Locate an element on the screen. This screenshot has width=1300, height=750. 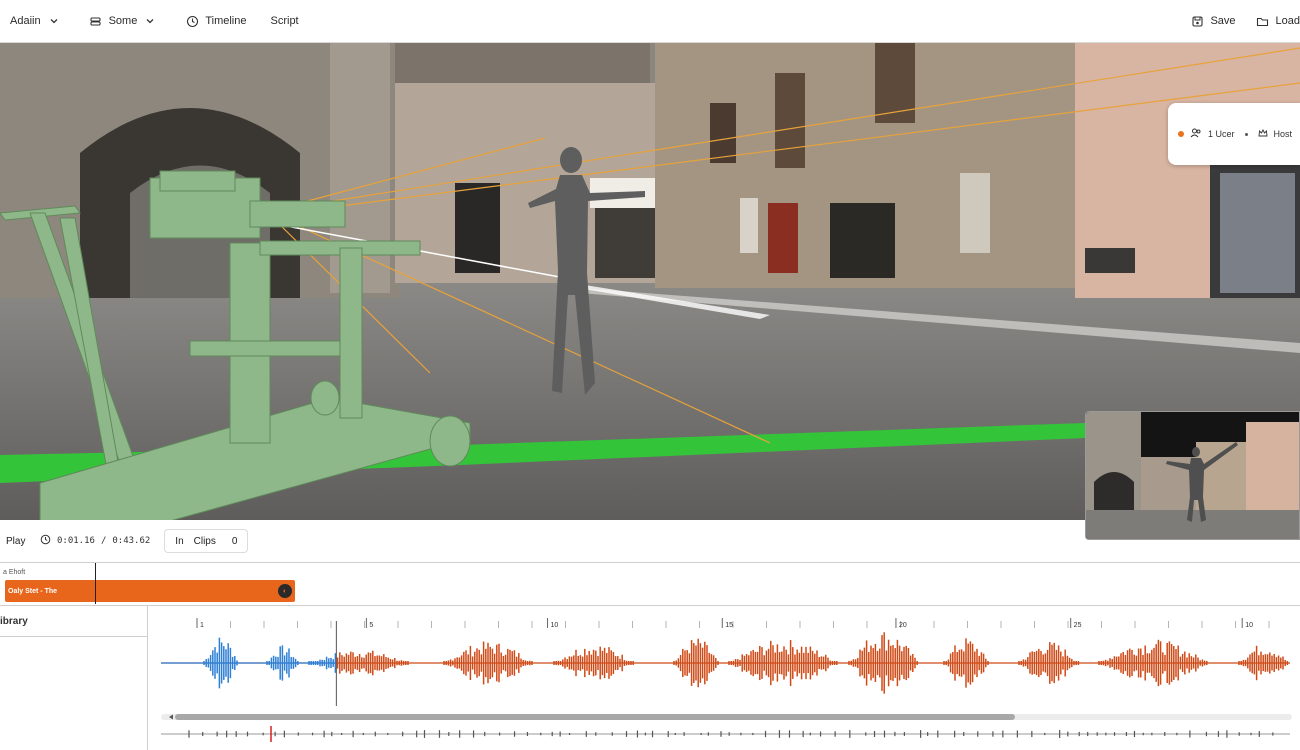
save-button: Save is located at coordinates (1212, 21).